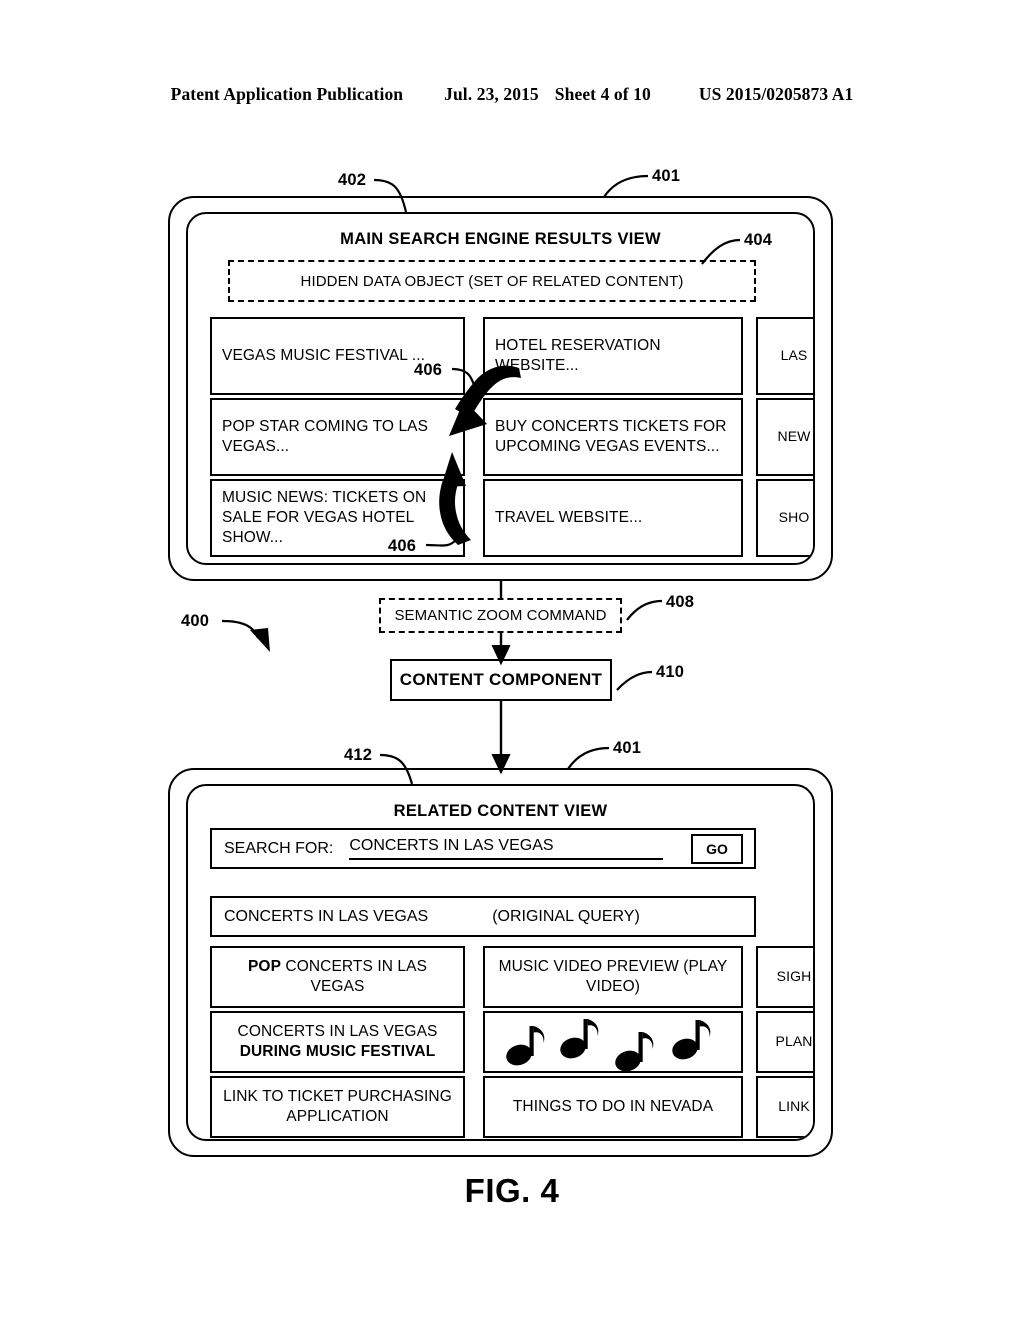 The image size is (1024, 1320). I want to click on leader-401-bottom, so click(588, 758).